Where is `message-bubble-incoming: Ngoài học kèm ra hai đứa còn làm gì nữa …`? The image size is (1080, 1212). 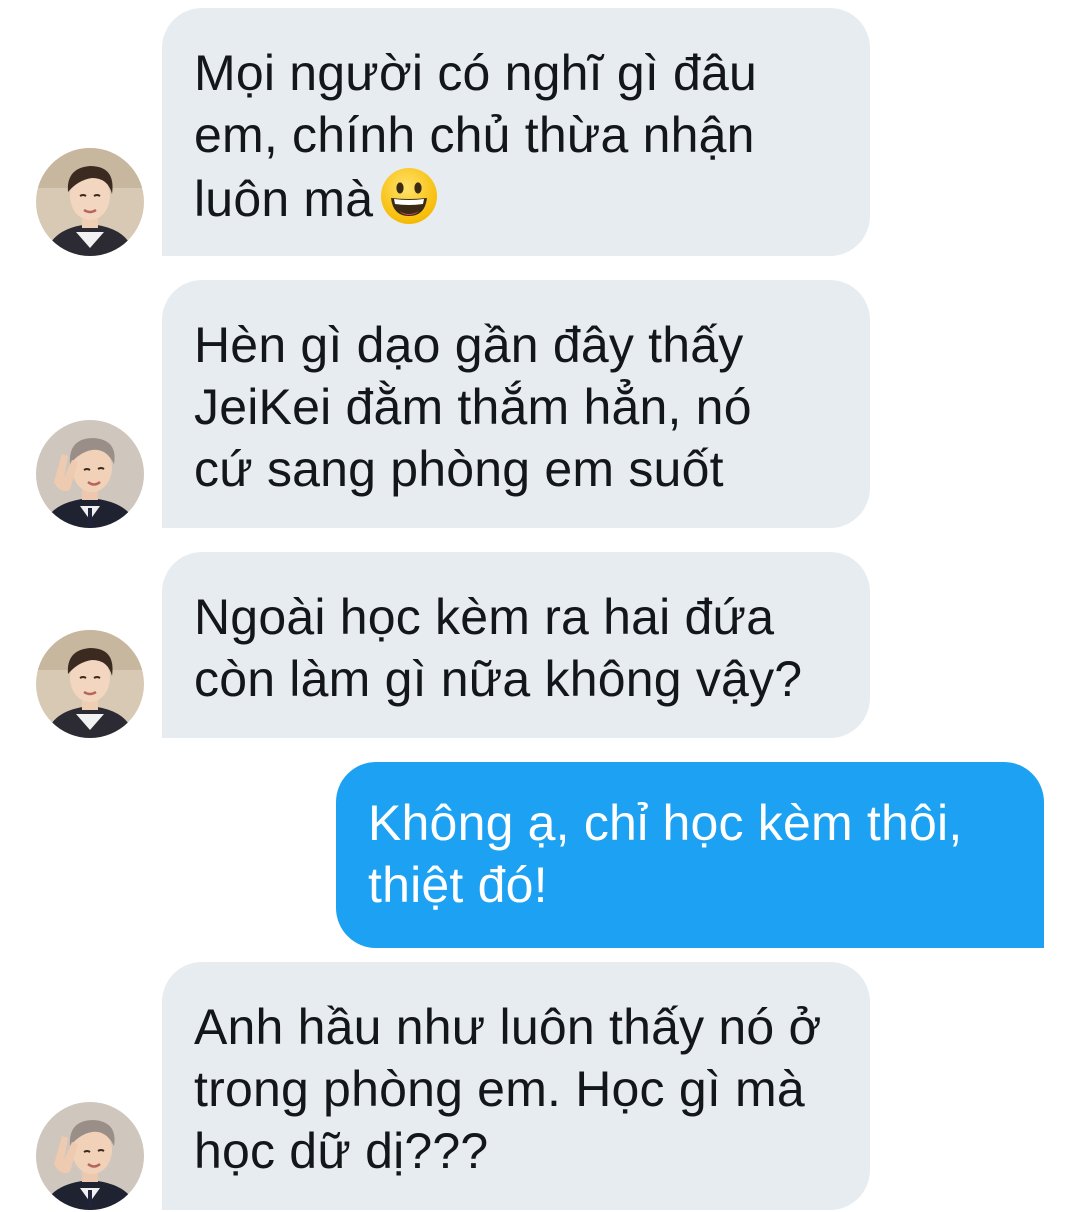 message-bubble-incoming: Ngoài học kèm ra hai đứa còn làm gì nữa … is located at coordinates (516, 645).